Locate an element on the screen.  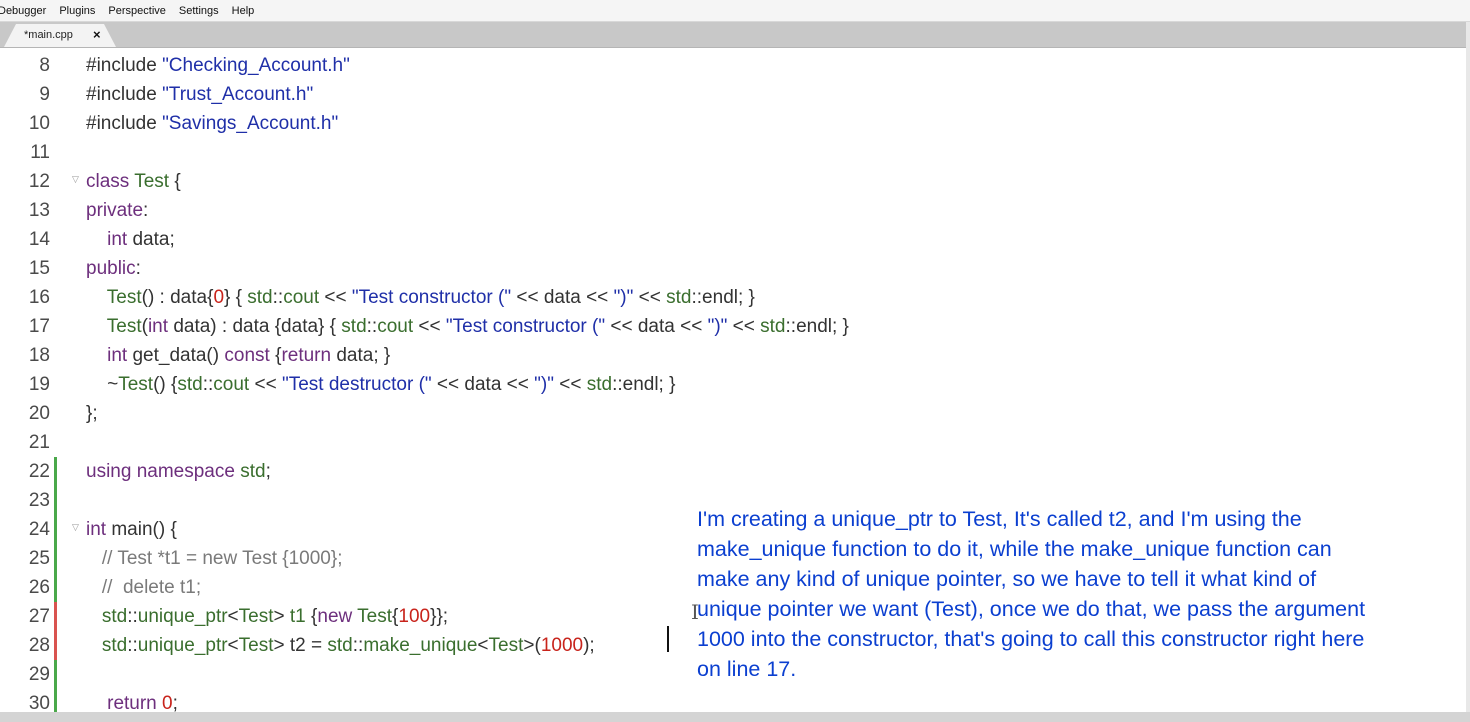
code-line: 13 private: is located at coordinates (735, 210).